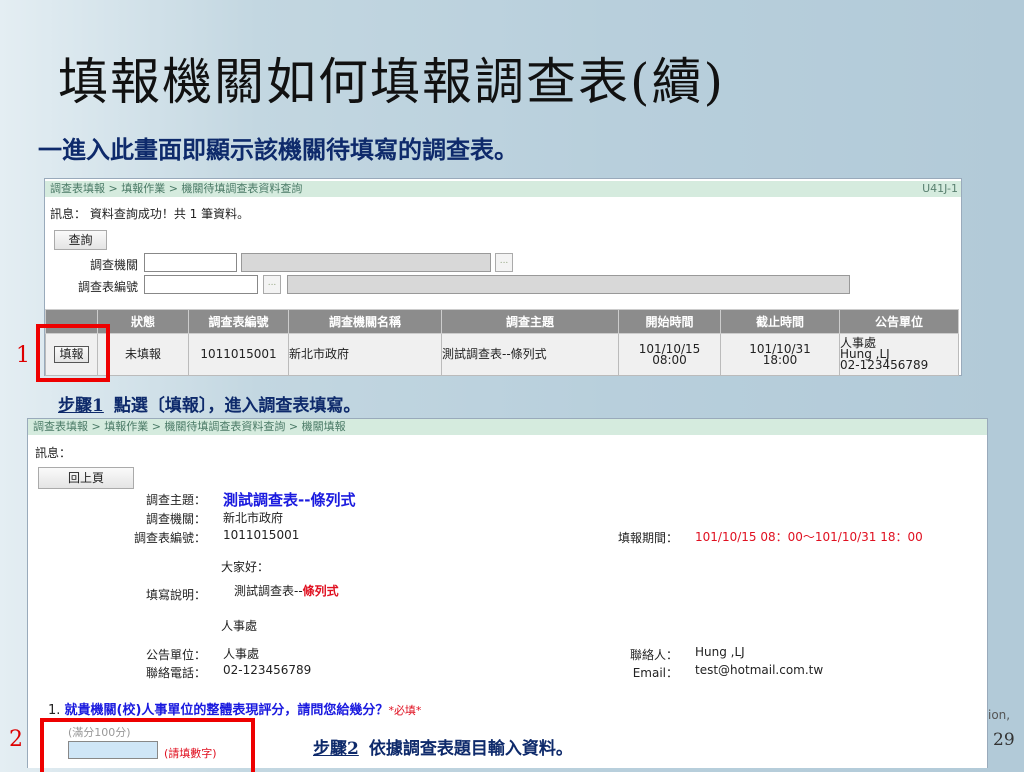 The width and height of the screenshot is (1024, 772). What do you see at coordinates (23, 355) in the screenshot?
I see `marker-1: 1` at bounding box center [23, 355].